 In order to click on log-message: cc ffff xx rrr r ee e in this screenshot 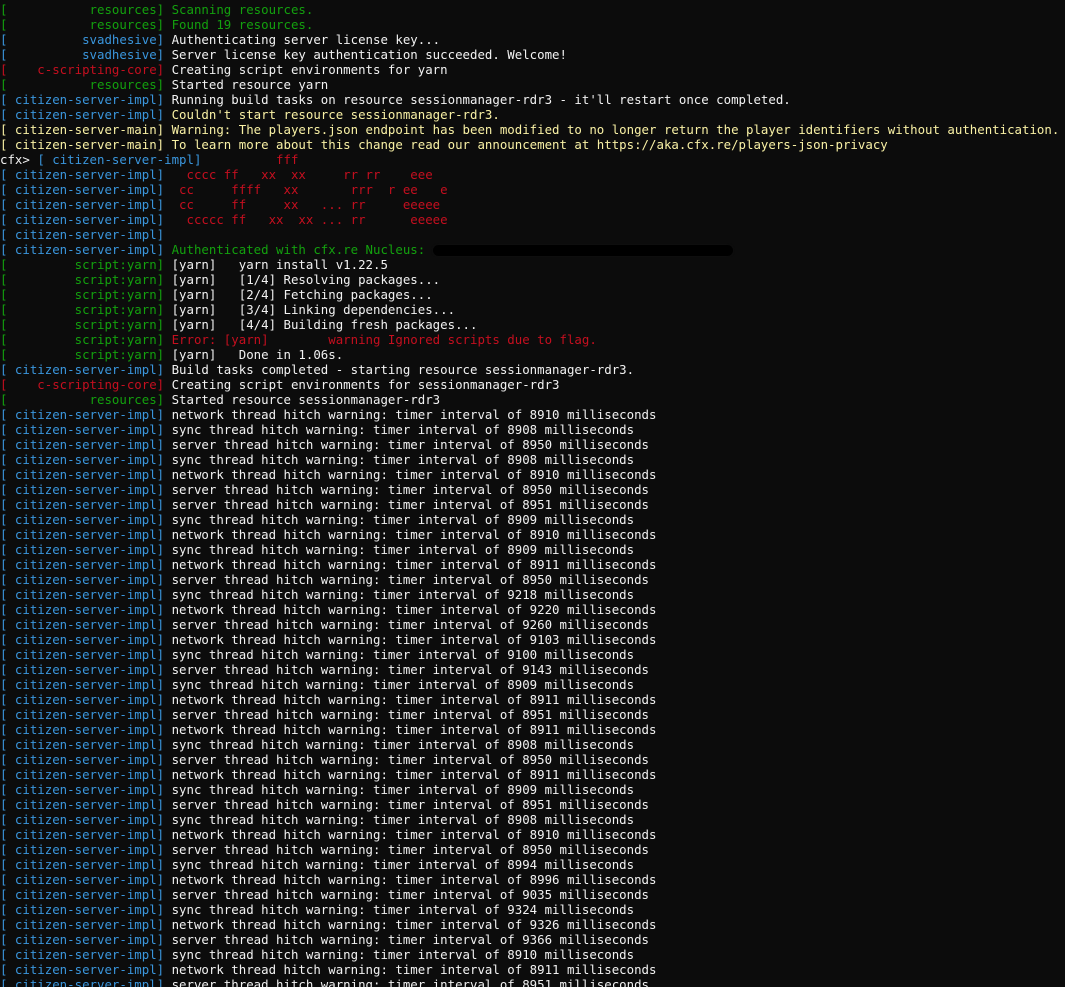, I will do `click(309, 189)`.